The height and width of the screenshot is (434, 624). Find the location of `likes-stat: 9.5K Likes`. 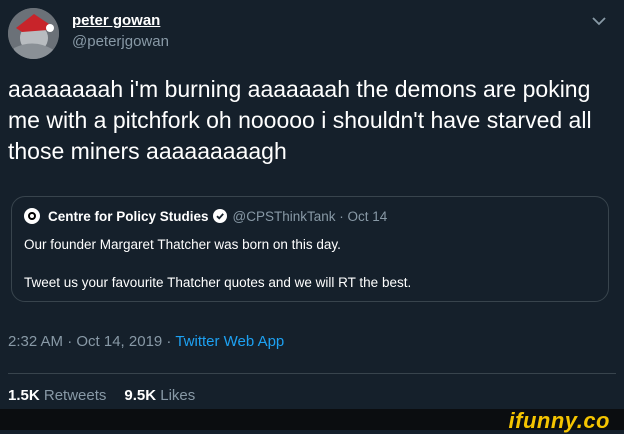

likes-stat: 9.5K Likes is located at coordinates (159, 395).